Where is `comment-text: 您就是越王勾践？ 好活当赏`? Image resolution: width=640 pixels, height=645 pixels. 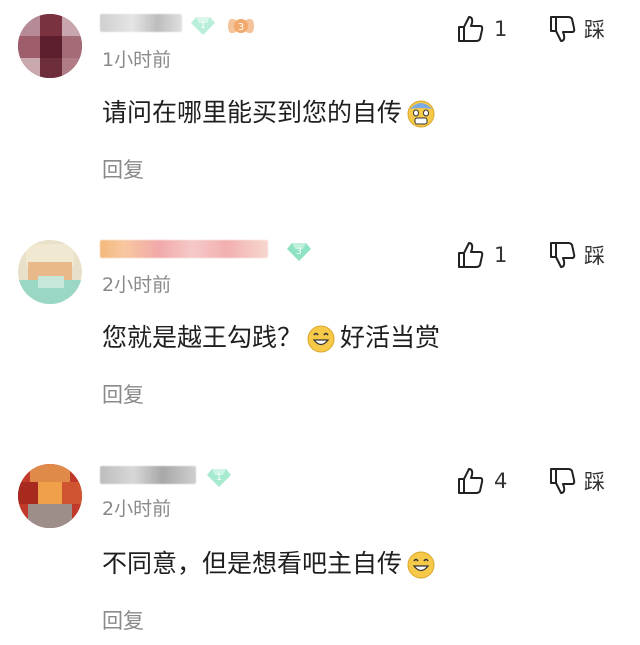
comment-text: 您就是越王勾践？ 好活当赏 is located at coordinates (271, 338).